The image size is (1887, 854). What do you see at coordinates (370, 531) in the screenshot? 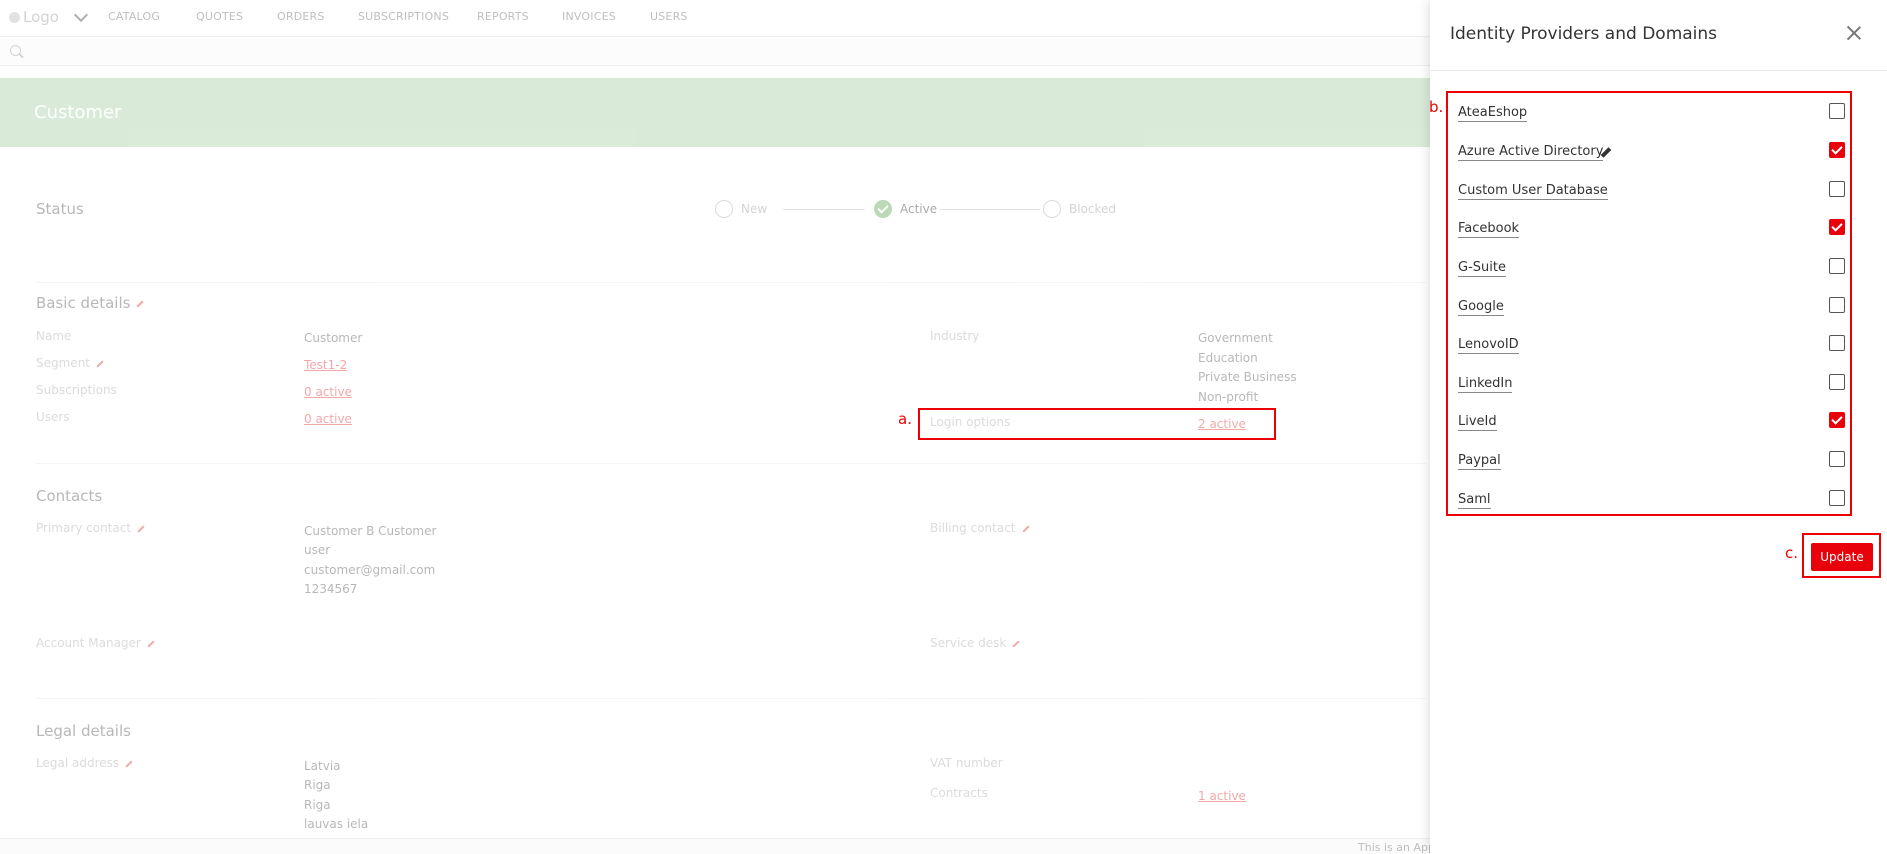
I see `primary-contact-line: Customer B Customer` at bounding box center [370, 531].